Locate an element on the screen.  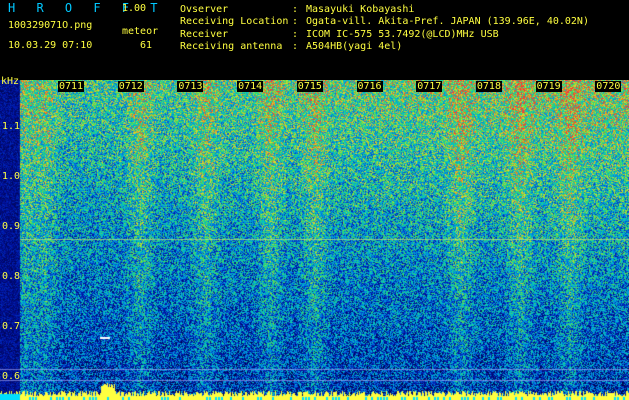
freq-unit-label: kHz is located at coordinates (10, 81).